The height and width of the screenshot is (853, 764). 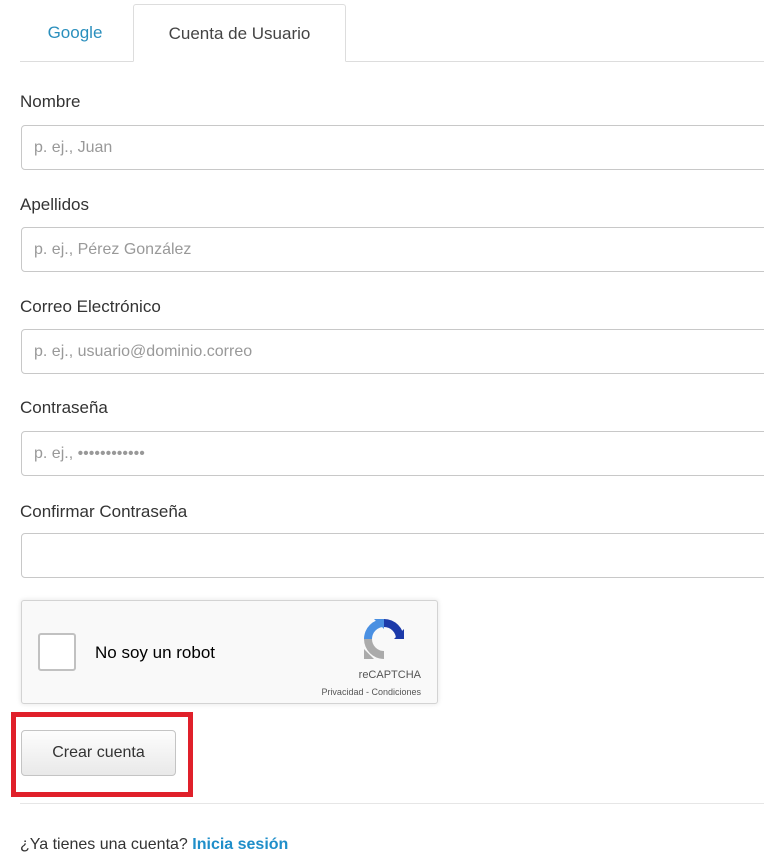 What do you see at coordinates (98, 753) in the screenshot?
I see `create-account-button: Crear cuenta` at bounding box center [98, 753].